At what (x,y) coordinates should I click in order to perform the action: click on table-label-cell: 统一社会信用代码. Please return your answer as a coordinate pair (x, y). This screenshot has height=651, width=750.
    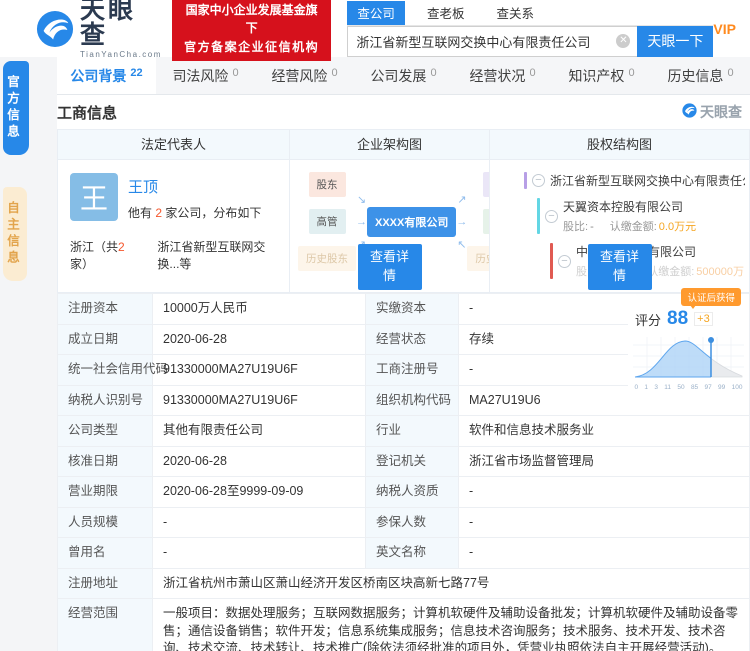
    Looking at the image, I should click on (112, 370).